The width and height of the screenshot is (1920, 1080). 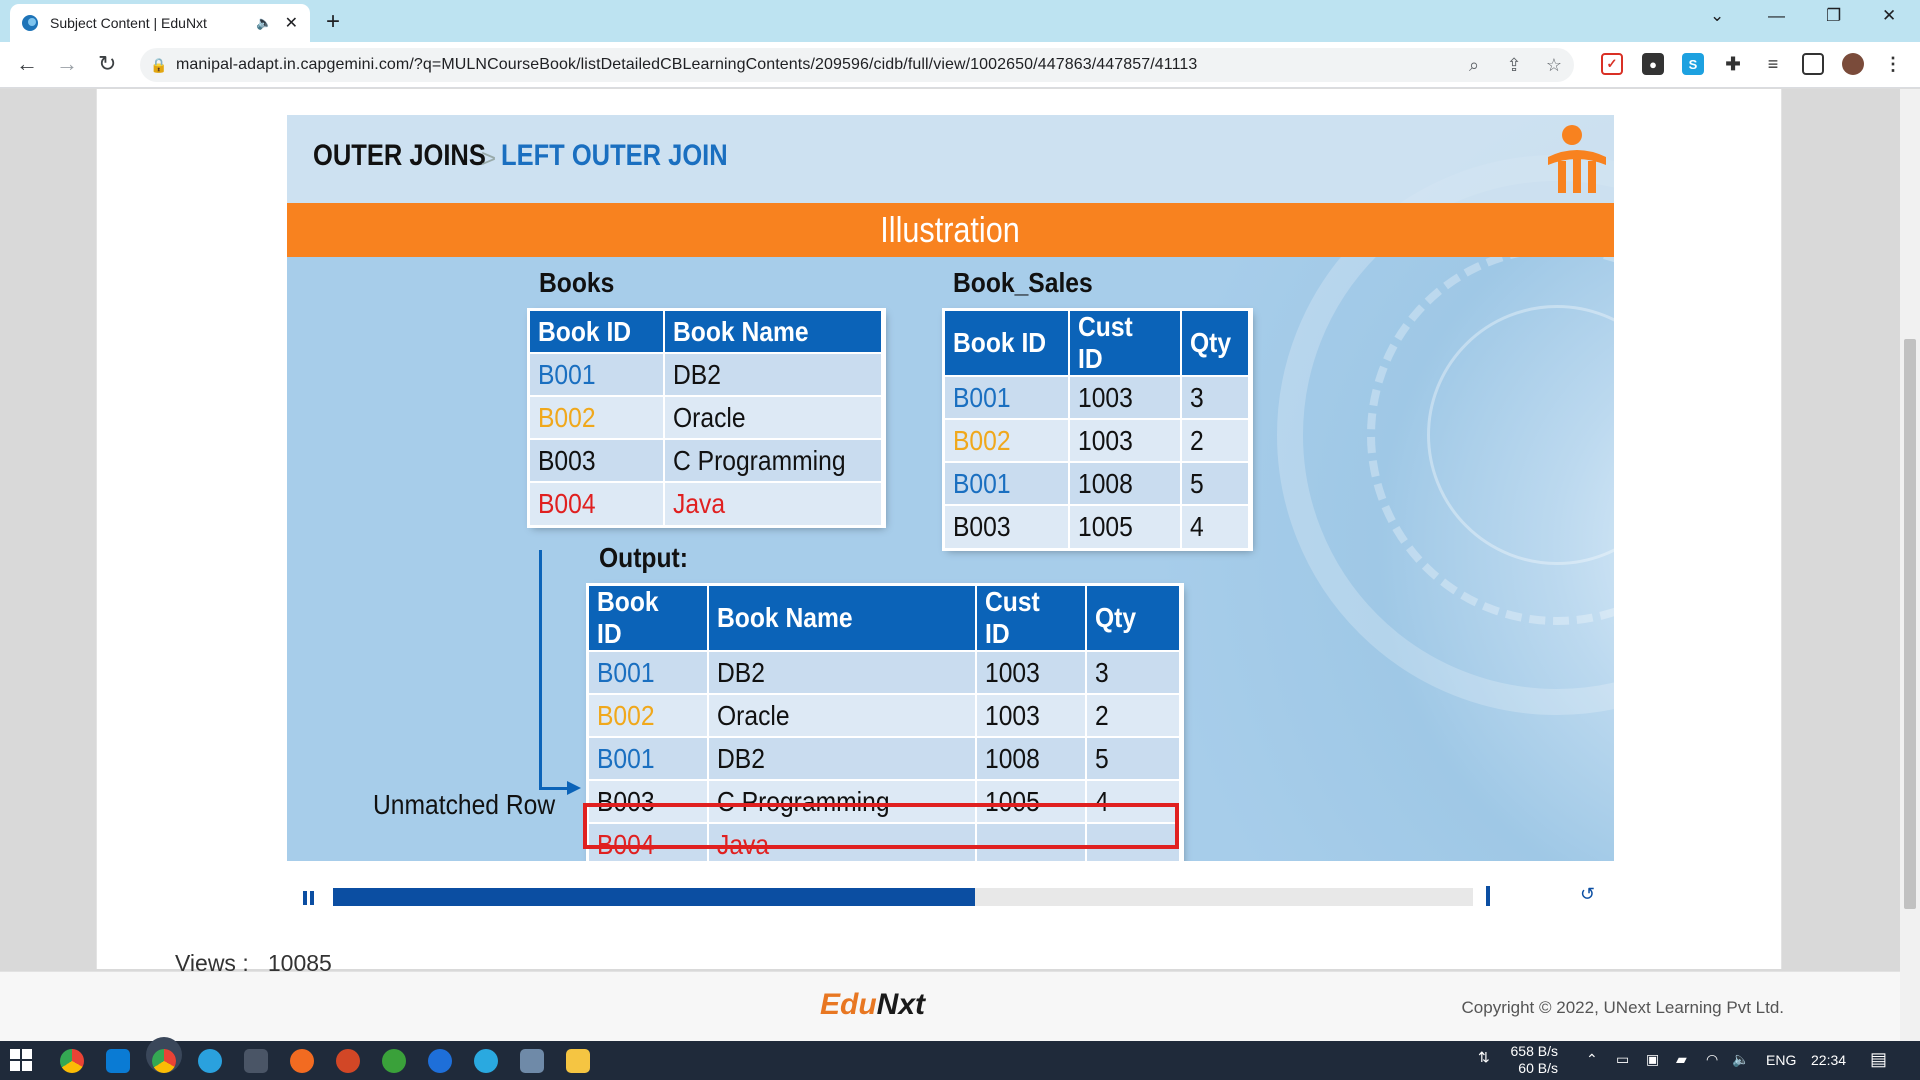 I want to click on table-cell: C Programming, so click(x=773, y=460).